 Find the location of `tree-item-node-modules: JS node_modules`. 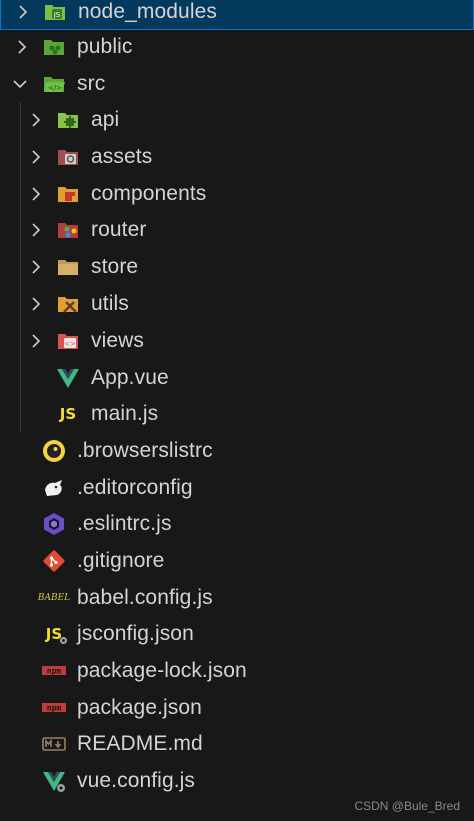

tree-item-node-modules: JS node_modules is located at coordinates (237, 15).